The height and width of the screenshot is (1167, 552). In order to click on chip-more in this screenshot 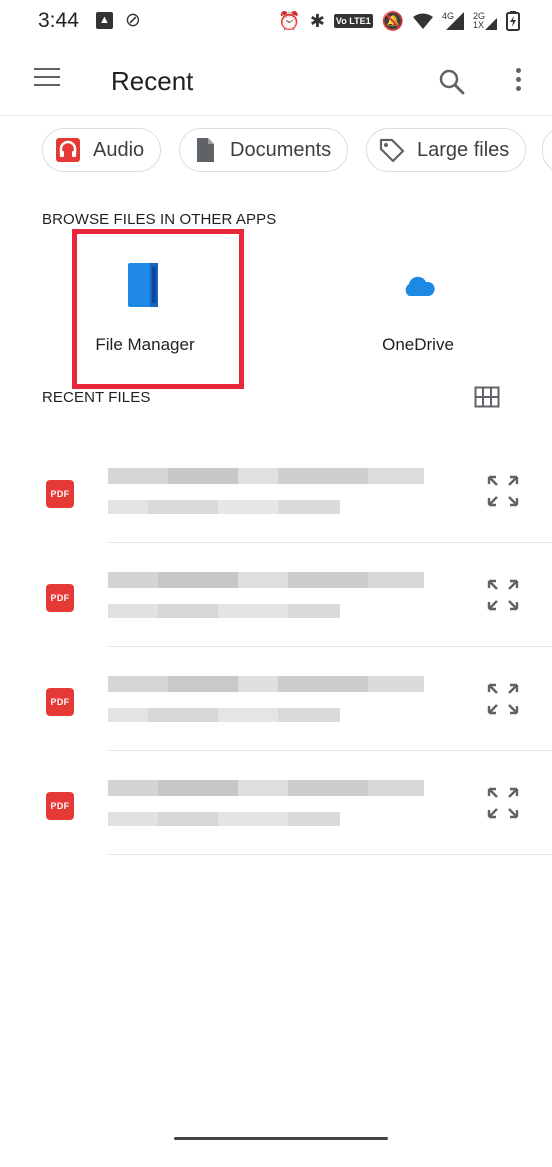, I will do `click(547, 150)`.